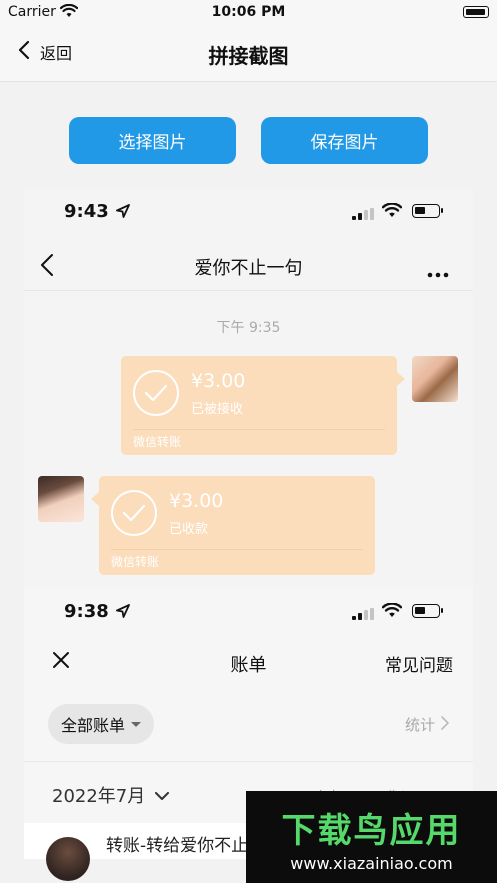 The image size is (497, 883). I want to click on more-icon, so click(438, 272).